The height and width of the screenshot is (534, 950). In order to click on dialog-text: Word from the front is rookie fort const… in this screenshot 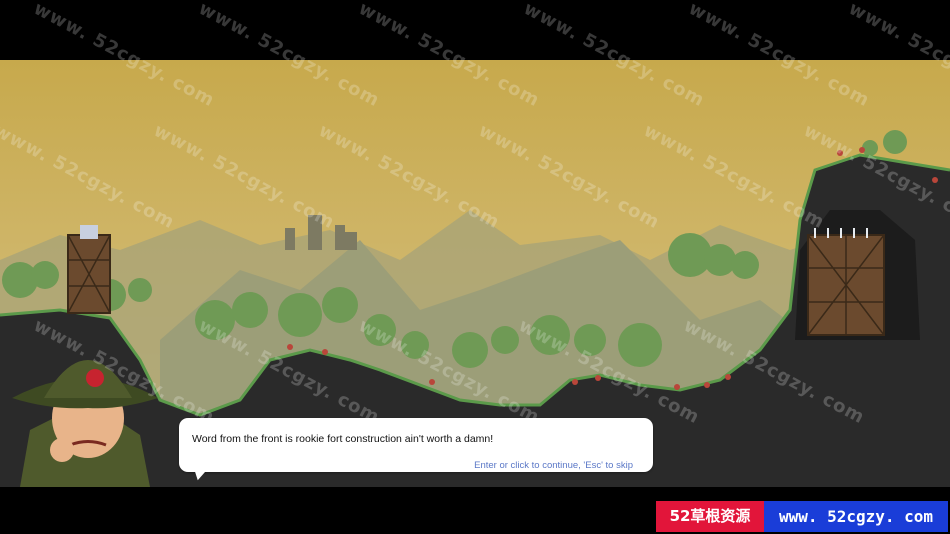, I will do `click(343, 439)`.